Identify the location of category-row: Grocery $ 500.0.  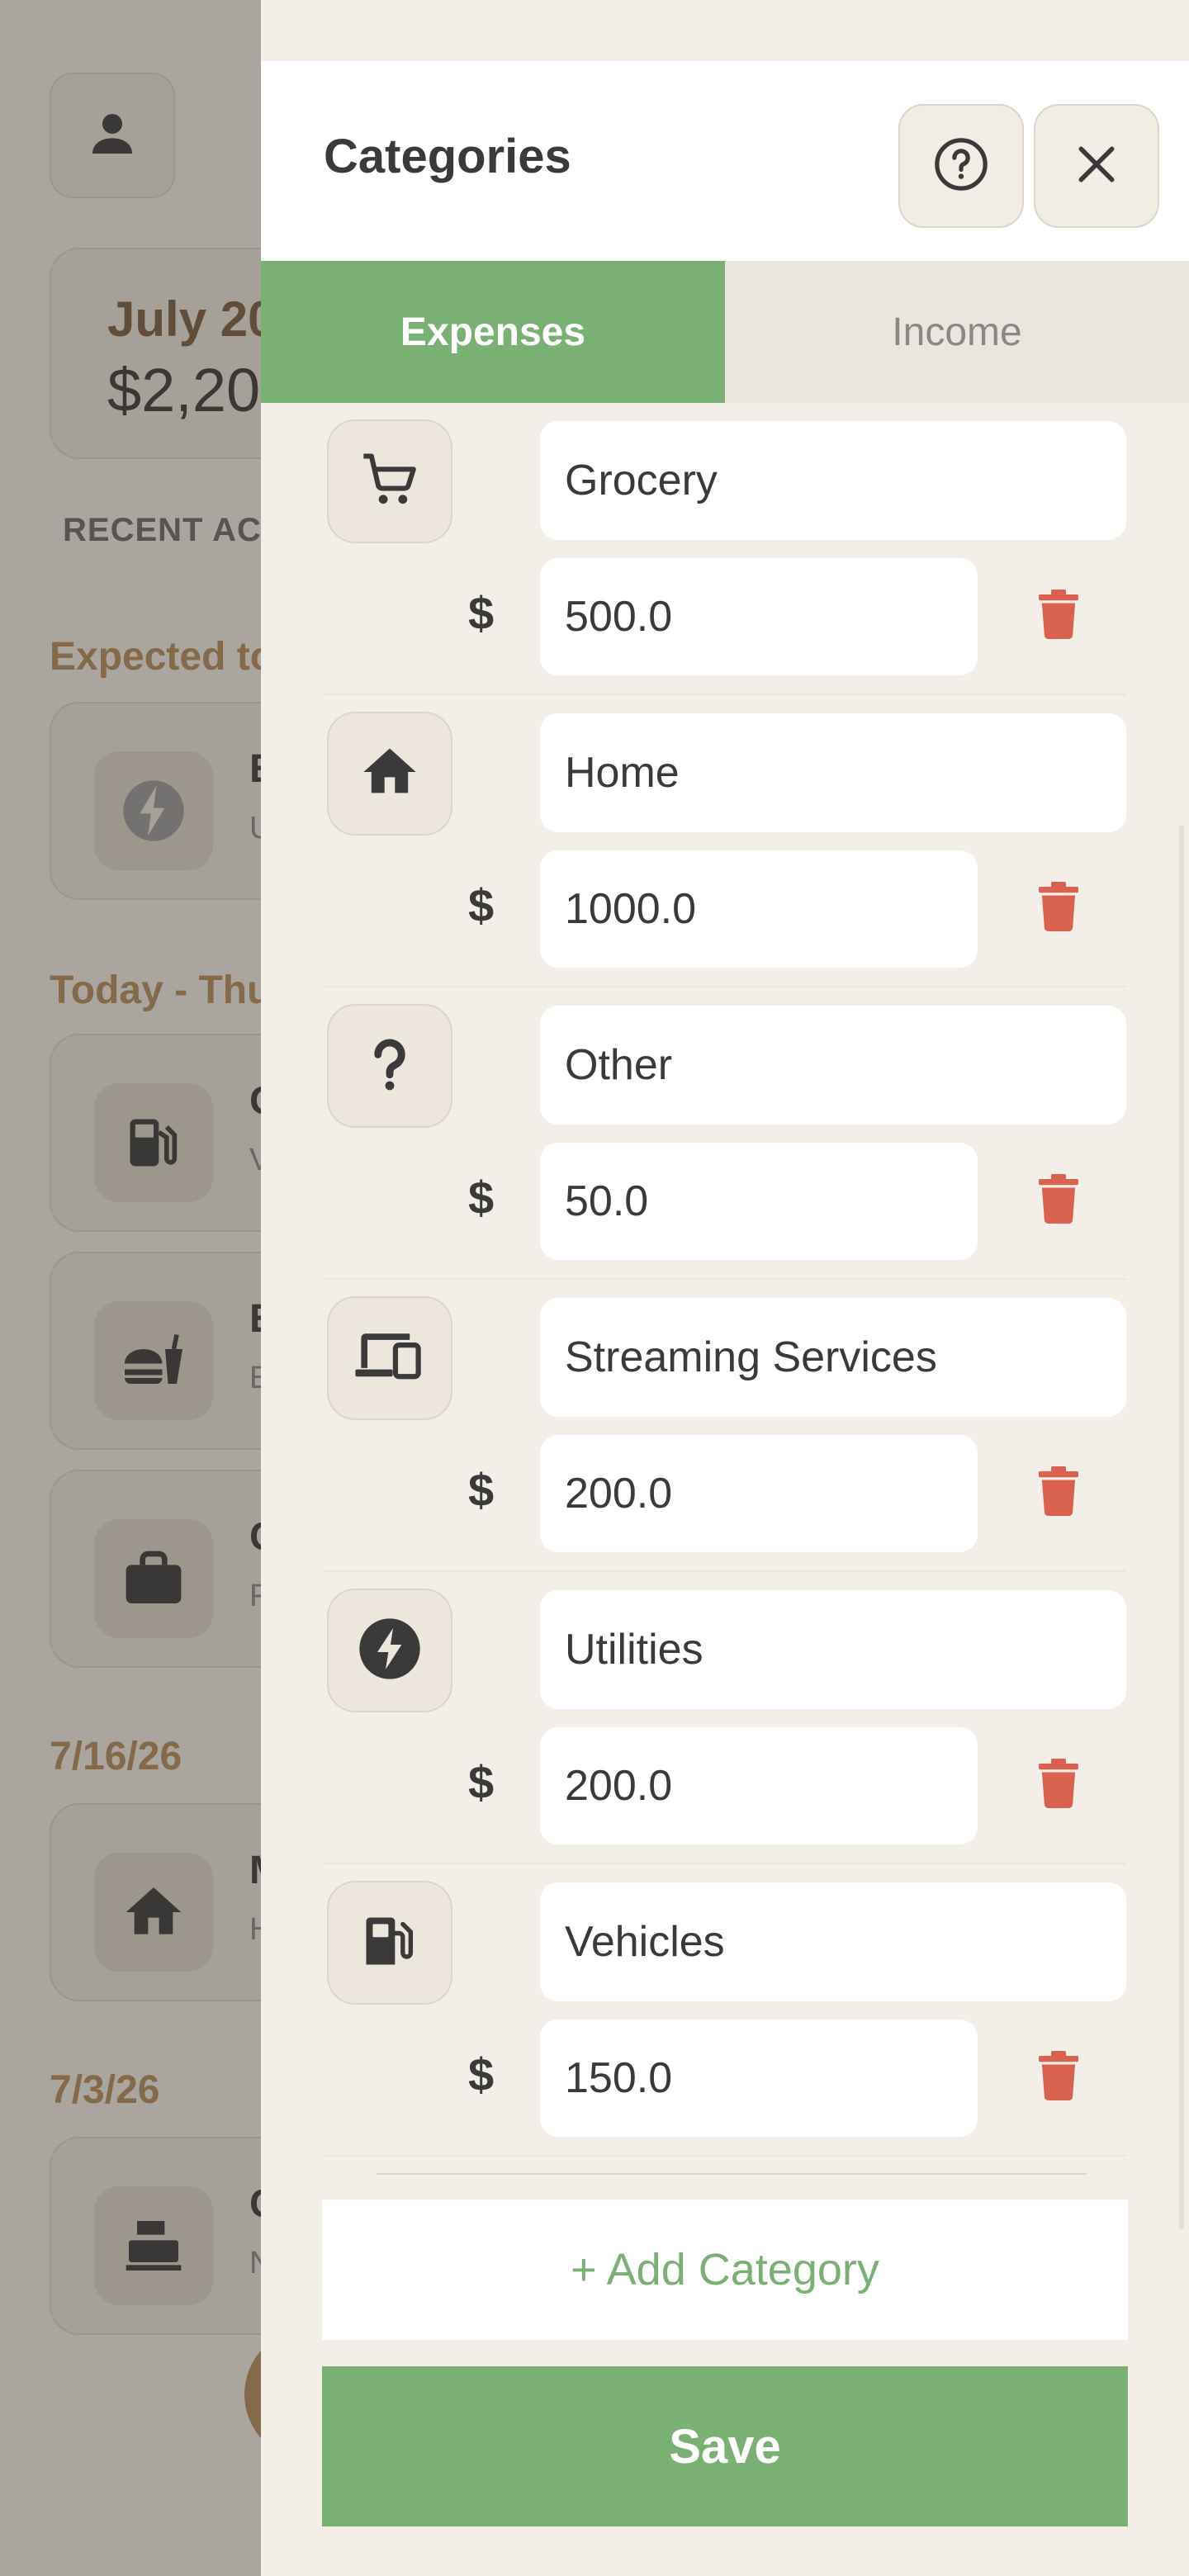
(725, 549).